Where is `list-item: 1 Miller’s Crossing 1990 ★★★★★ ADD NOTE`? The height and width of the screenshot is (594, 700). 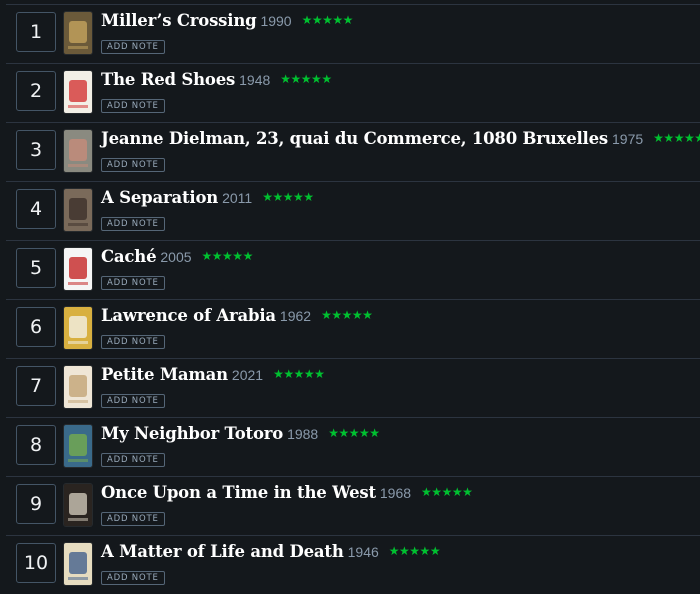
list-item: 1 Miller’s Crossing 1990 ★★★★★ ADD NOTE is located at coordinates (353, 33).